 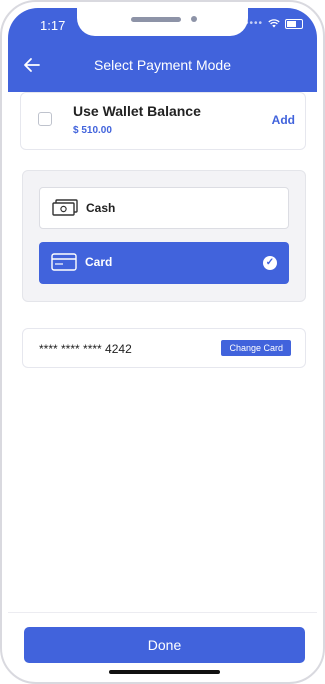 I want to click on wallet-checkbox, so click(x=45, y=119).